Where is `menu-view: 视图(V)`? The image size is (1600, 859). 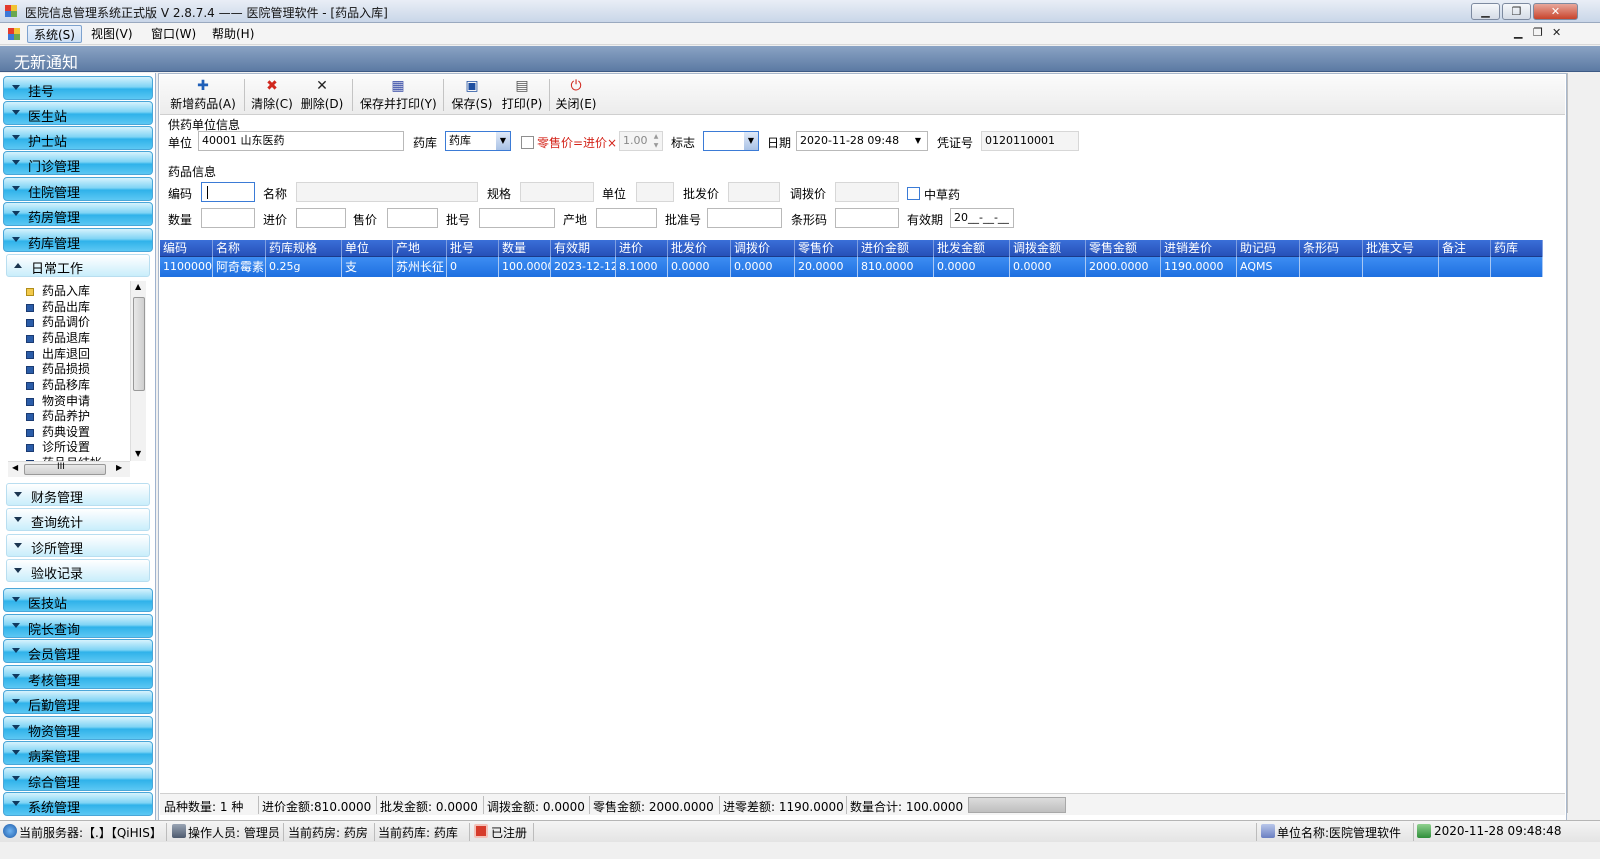 menu-view: 视图(V) is located at coordinates (112, 34).